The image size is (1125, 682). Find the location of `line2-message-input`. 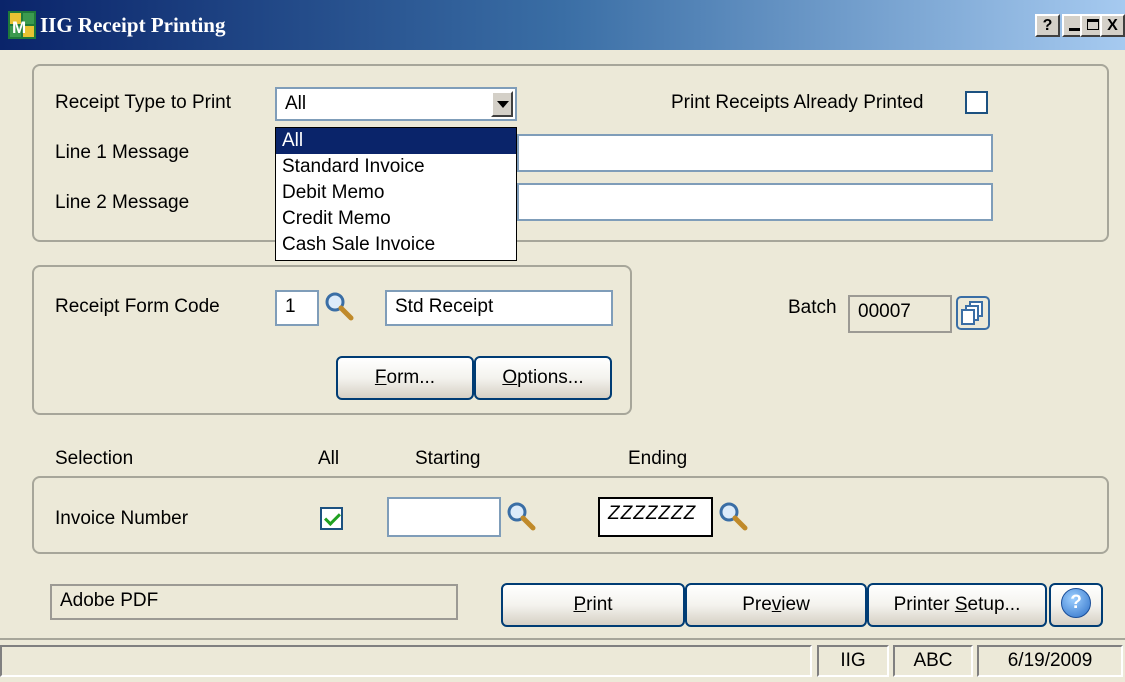

line2-message-input is located at coordinates (755, 202).